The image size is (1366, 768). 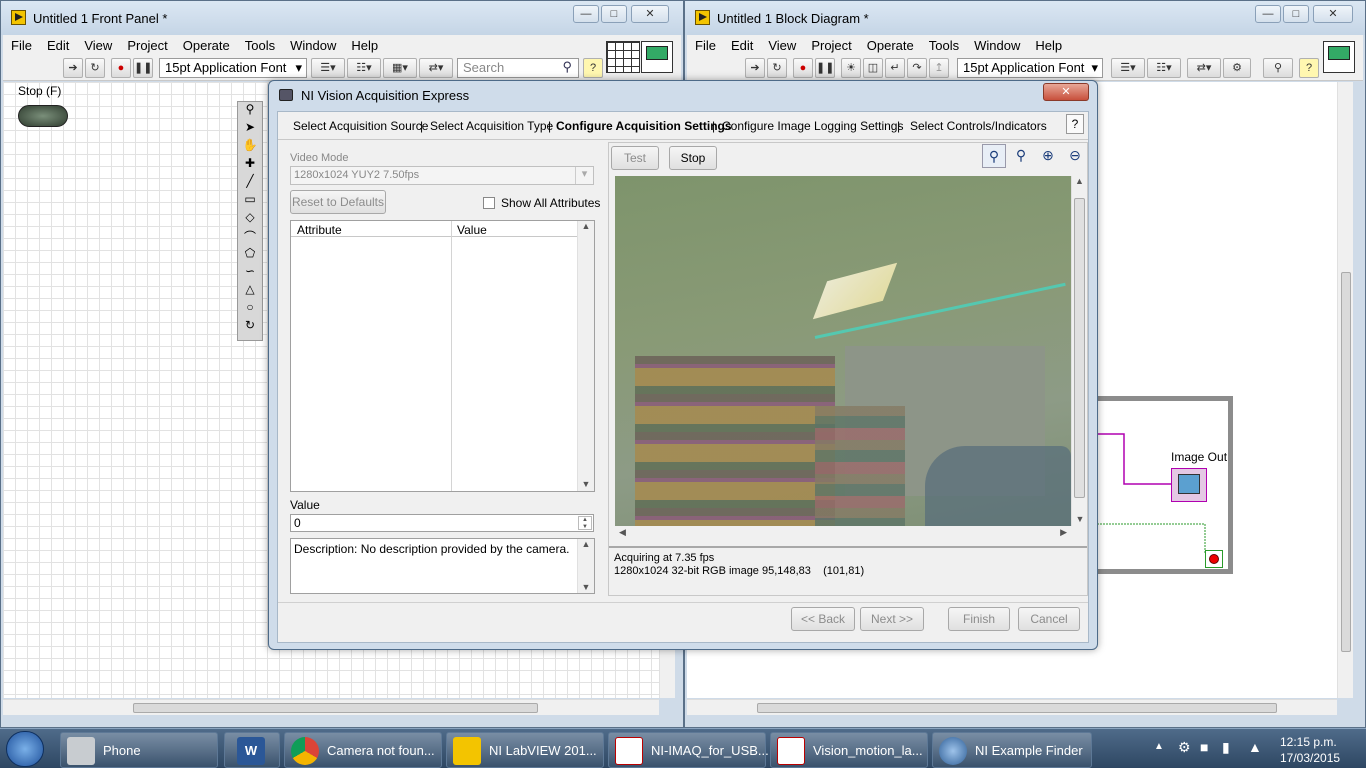 What do you see at coordinates (644, 126) in the screenshot?
I see `tab-configure-acquisition-settings: Configure Acquisition Settings` at bounding box center [644, 126].